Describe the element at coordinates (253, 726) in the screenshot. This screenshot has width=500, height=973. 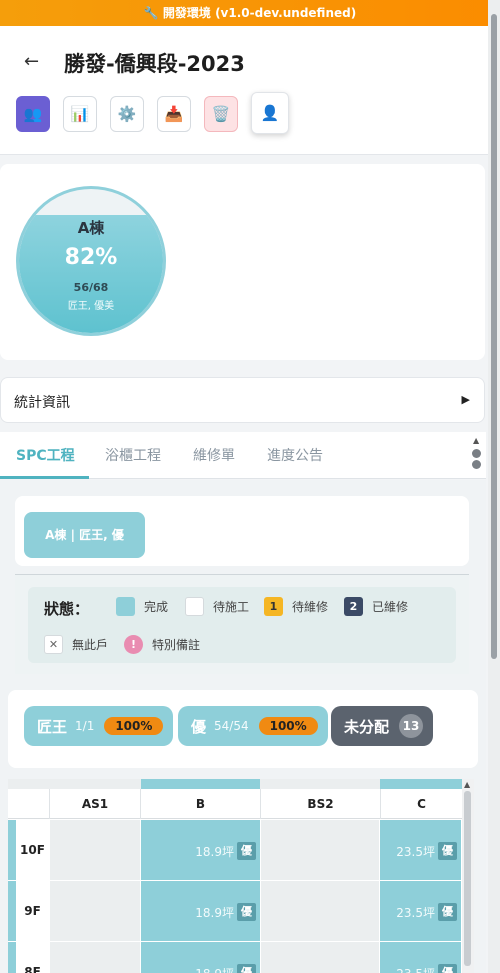
I see `contractor-chip-you: 優 54/54 100%` at that location.